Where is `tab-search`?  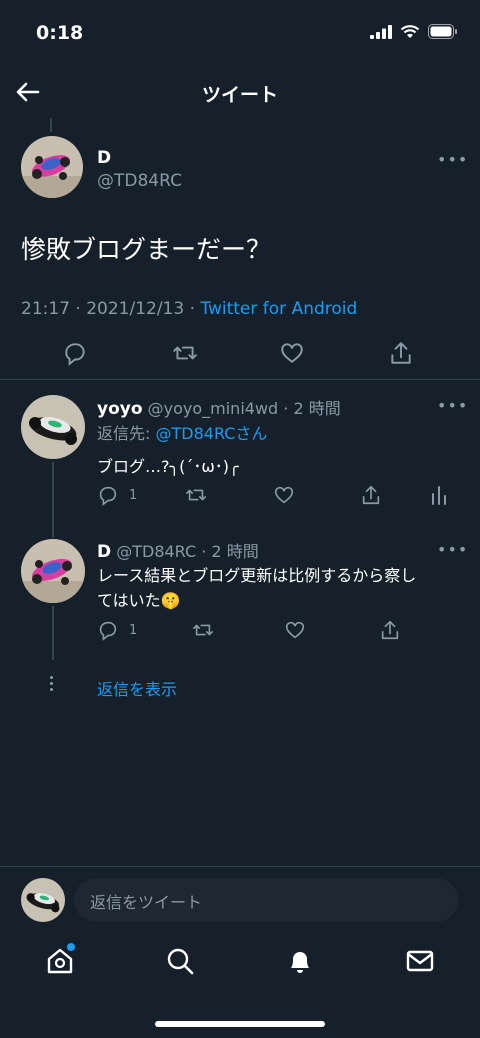 tab-search is located at coordinates (180, 963).